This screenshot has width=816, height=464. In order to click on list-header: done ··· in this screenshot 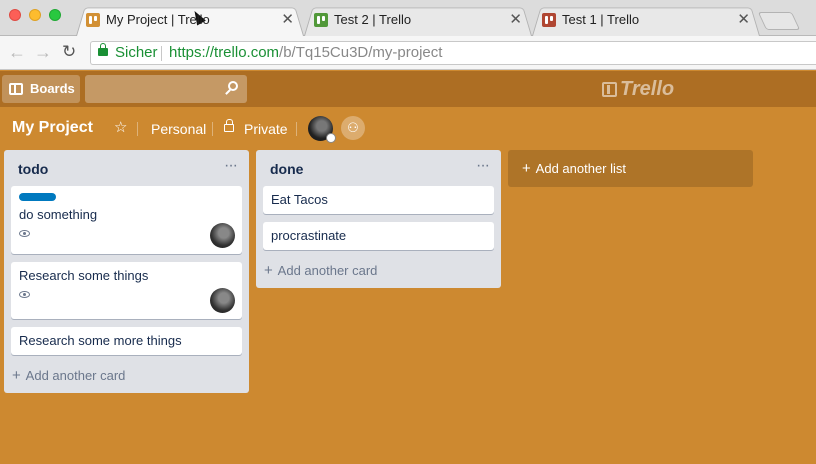, I will do `click(378, 168)`.